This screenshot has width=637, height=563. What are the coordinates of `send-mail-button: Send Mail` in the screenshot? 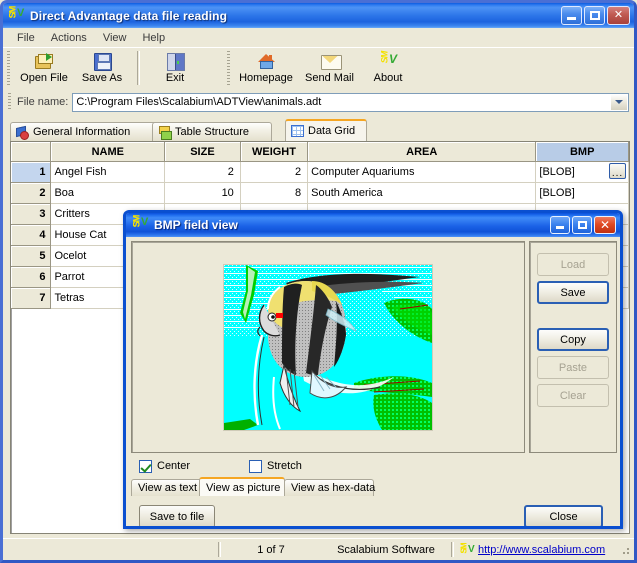 It's located at (329, 69).